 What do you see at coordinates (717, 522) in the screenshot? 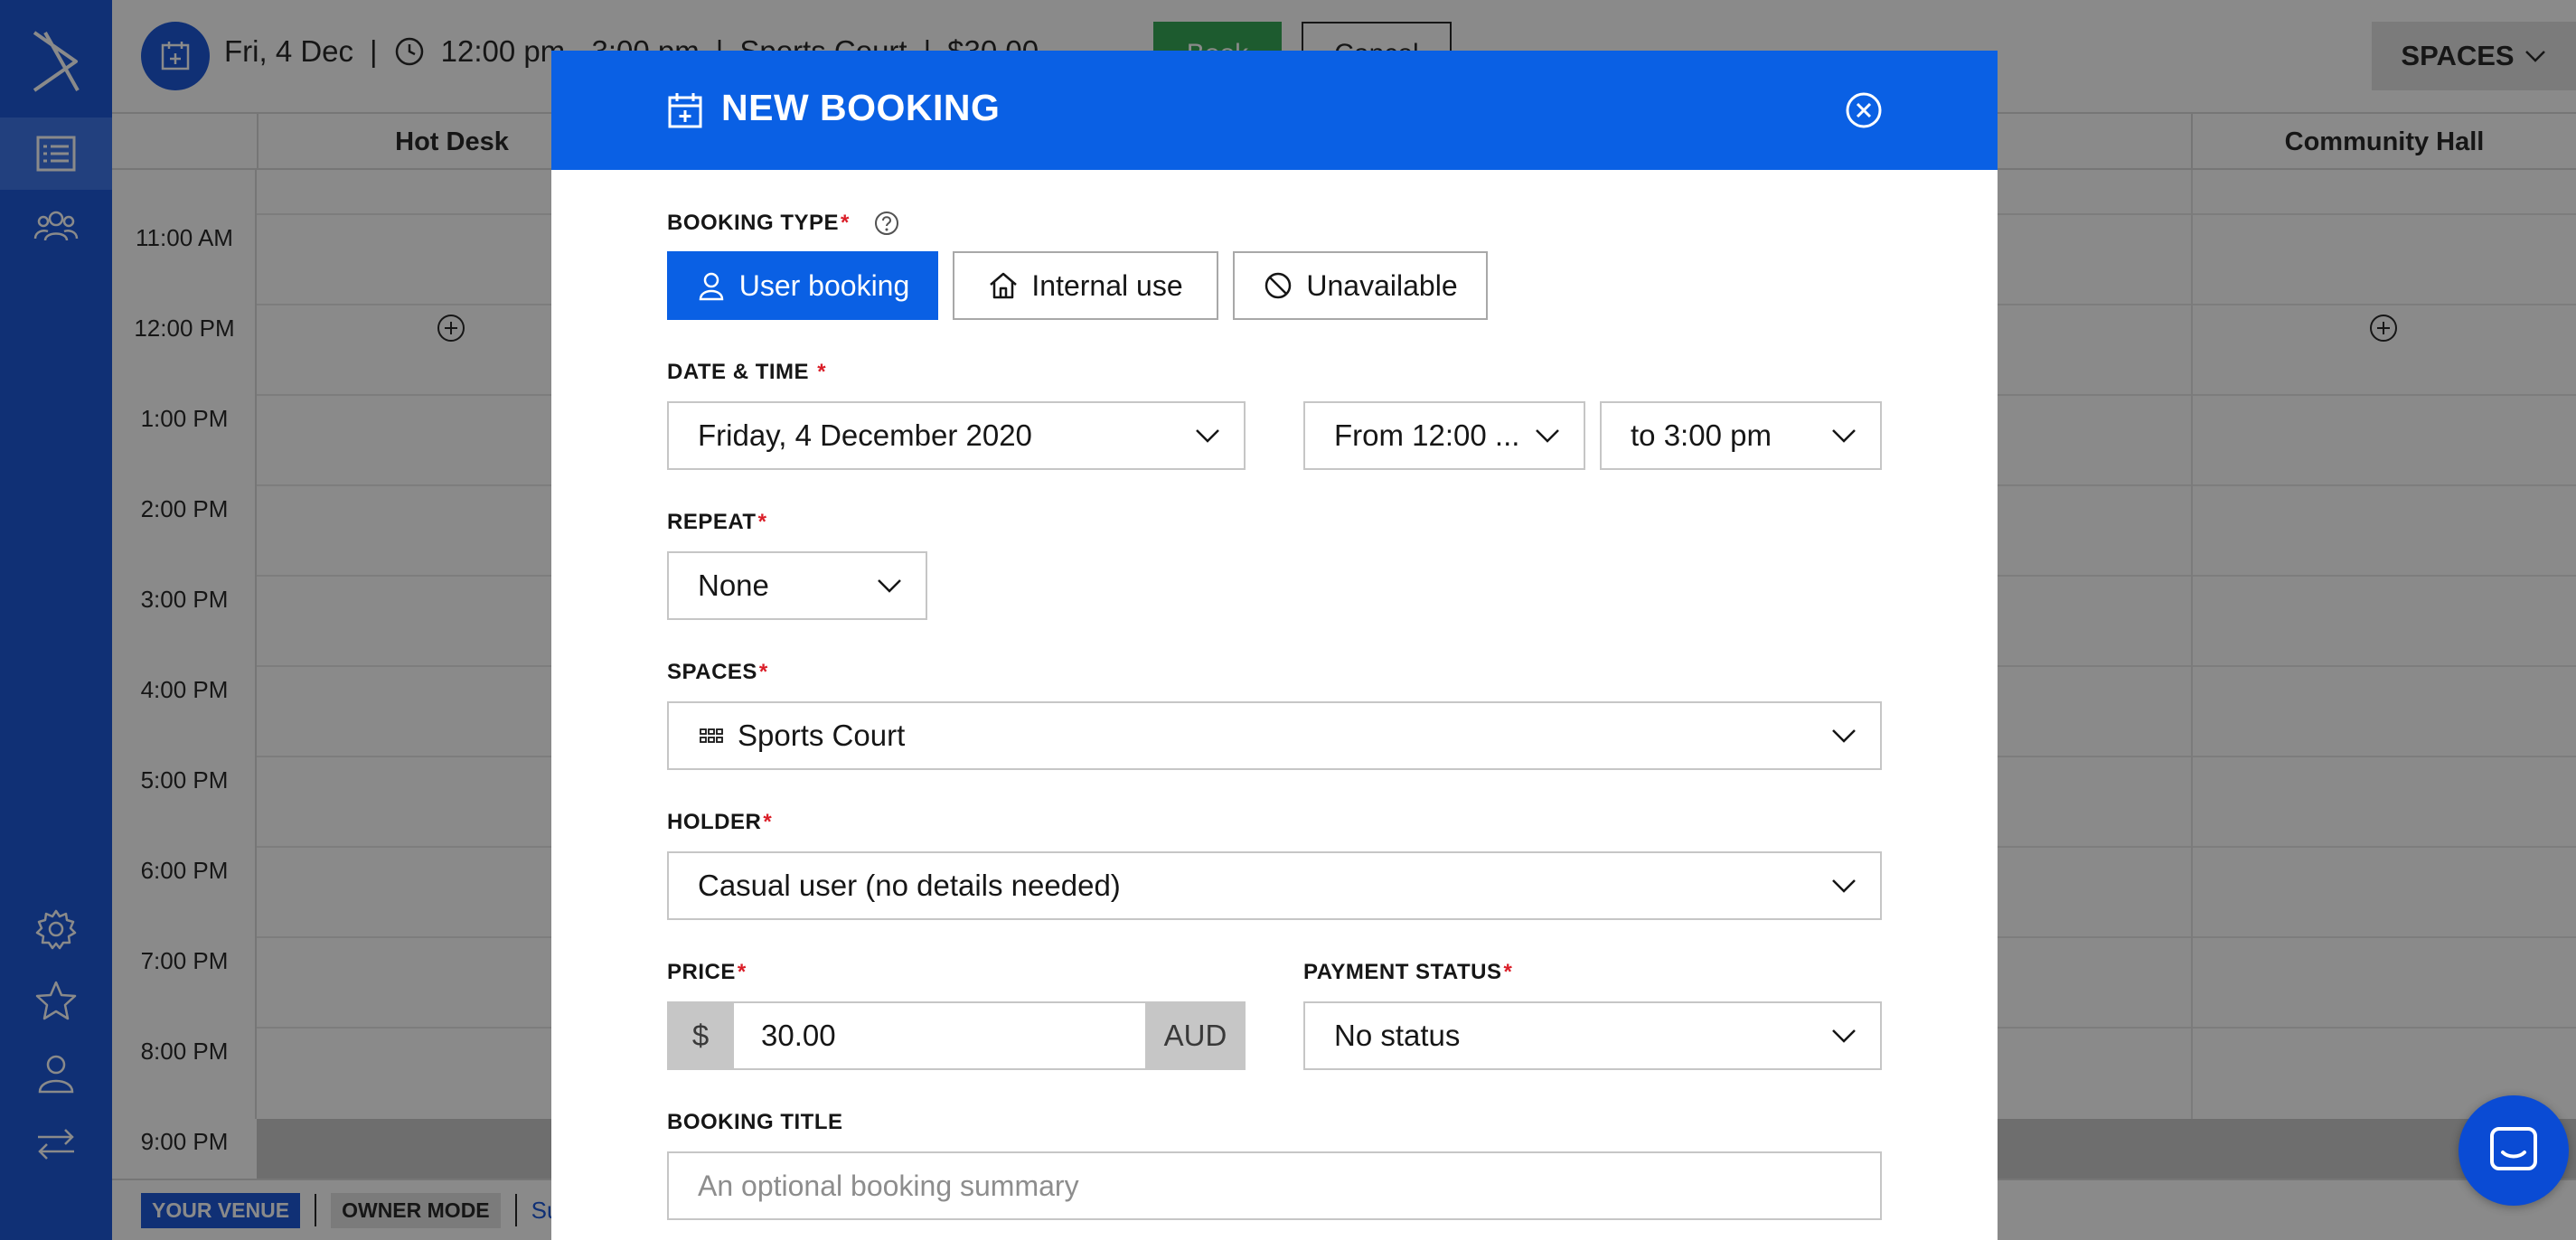
I see `repeat-label: REPEAT *` at bounding box center [717, 522].